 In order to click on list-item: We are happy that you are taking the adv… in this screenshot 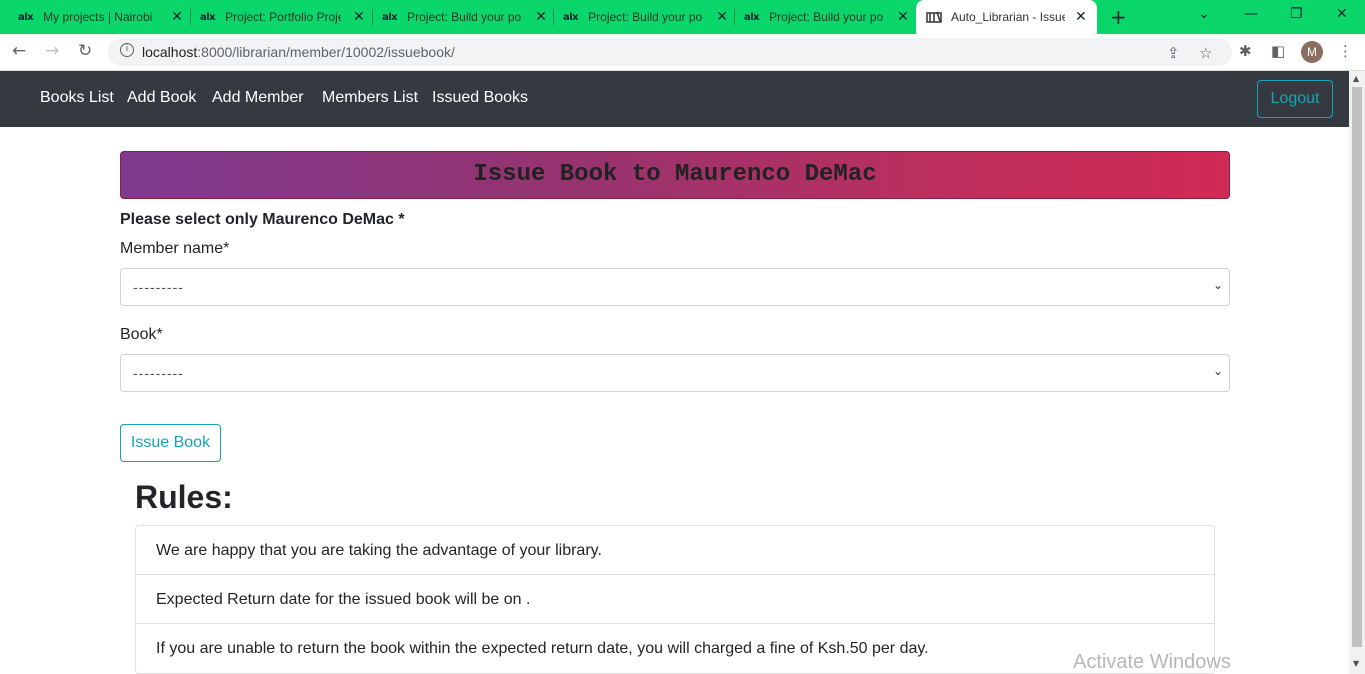, I will do `click(675, 550)`.